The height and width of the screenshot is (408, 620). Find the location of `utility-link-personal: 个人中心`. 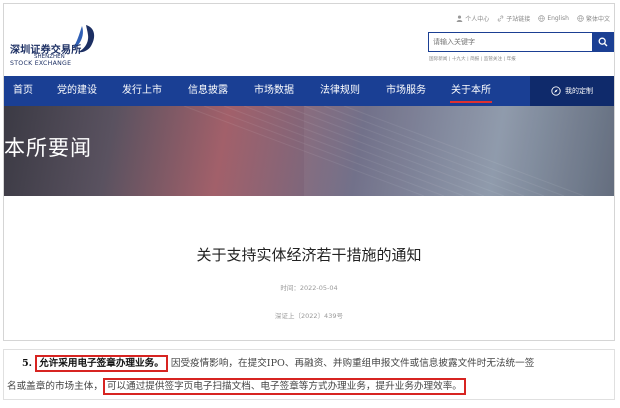

utility-link-personal: 个人中心 is located at coordinates (472, 18).